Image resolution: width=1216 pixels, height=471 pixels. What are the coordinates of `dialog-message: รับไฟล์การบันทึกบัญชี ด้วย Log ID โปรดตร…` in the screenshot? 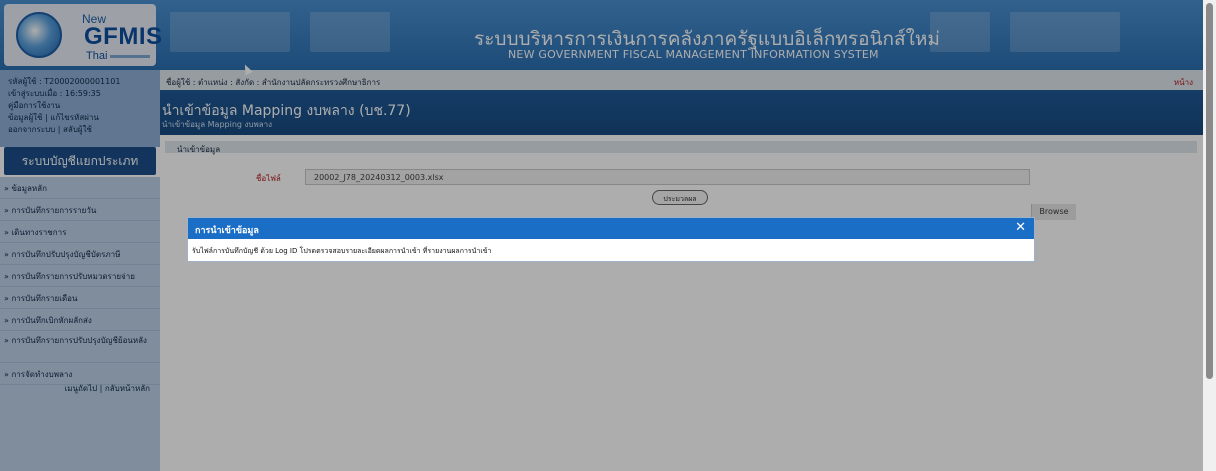 It's located at (342, 251).